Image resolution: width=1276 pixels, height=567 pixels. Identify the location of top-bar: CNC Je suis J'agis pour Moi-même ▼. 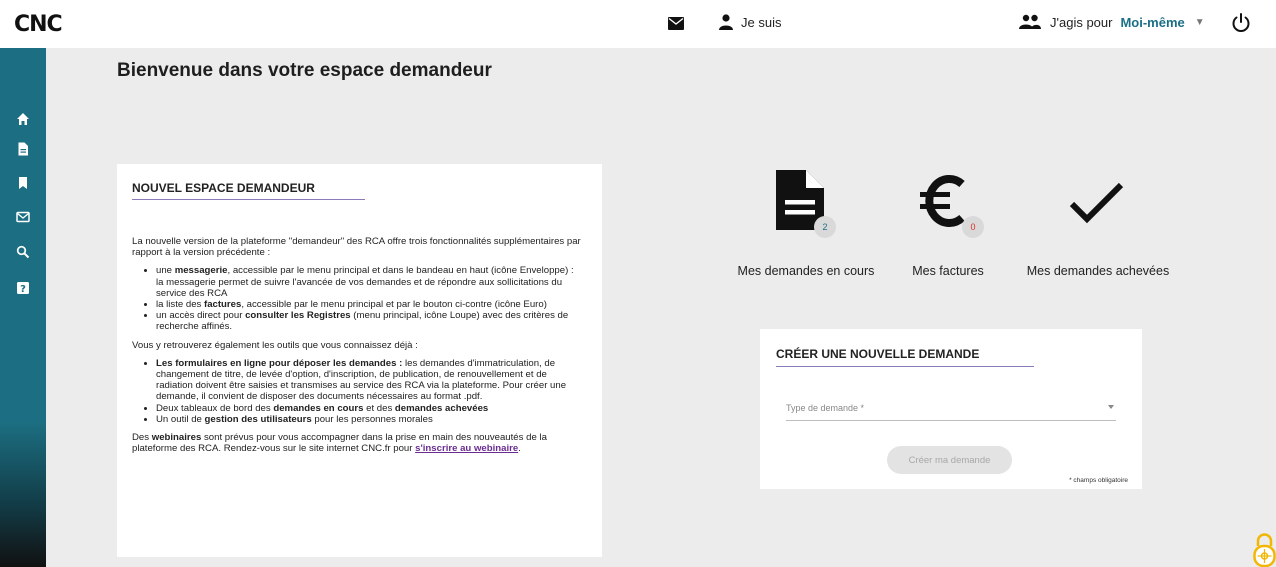
(638, 24).